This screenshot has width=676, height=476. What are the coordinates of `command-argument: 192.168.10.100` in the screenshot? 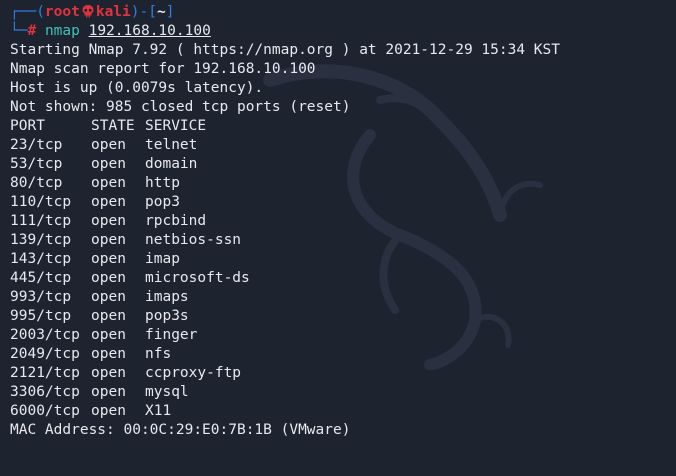 It's located at (149, 31).